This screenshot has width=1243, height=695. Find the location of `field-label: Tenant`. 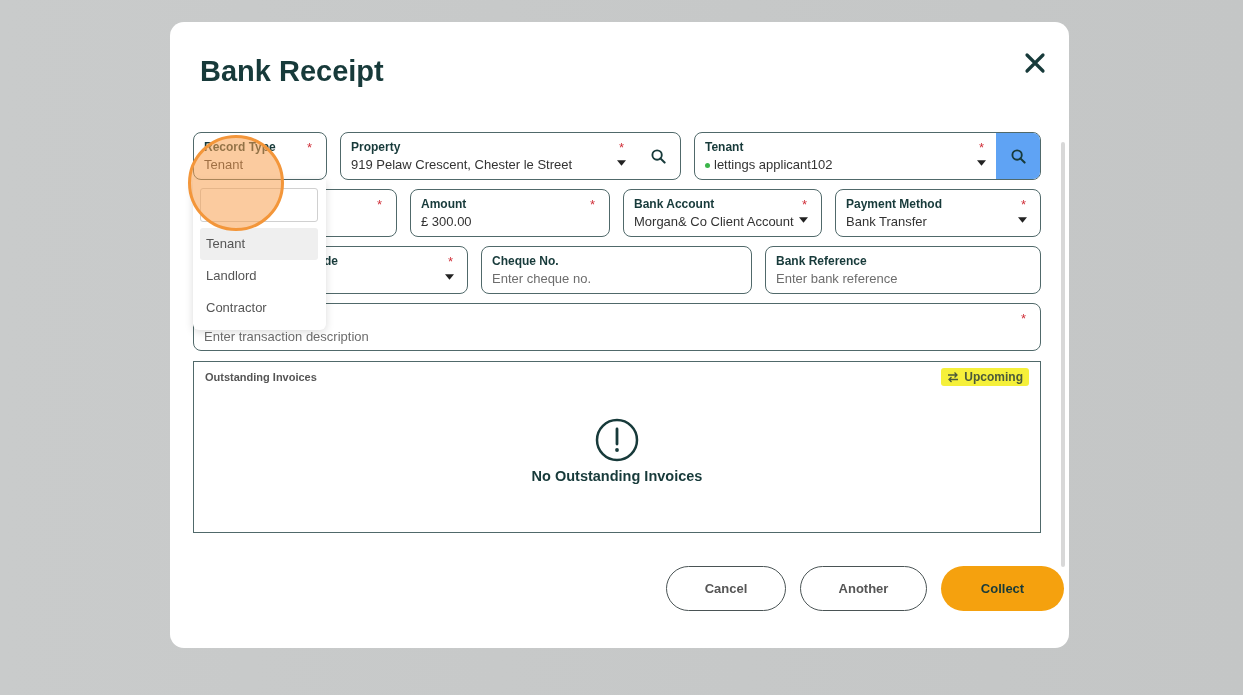

field-label: Tenant is located at coordinates (724, 147).